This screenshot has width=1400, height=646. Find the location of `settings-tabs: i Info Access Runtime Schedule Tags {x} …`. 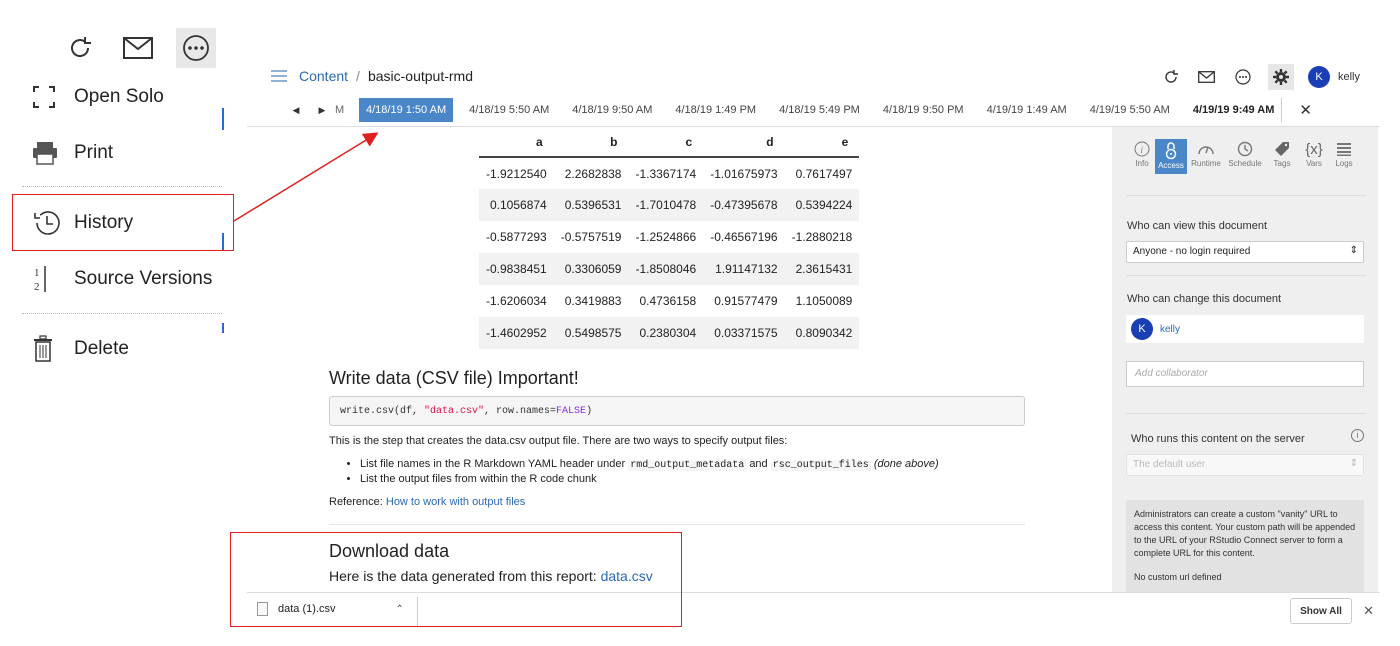

settings-tabs: i Info Access Runtime Schedule Tags {x} … is located at coordinates (1244, 156).